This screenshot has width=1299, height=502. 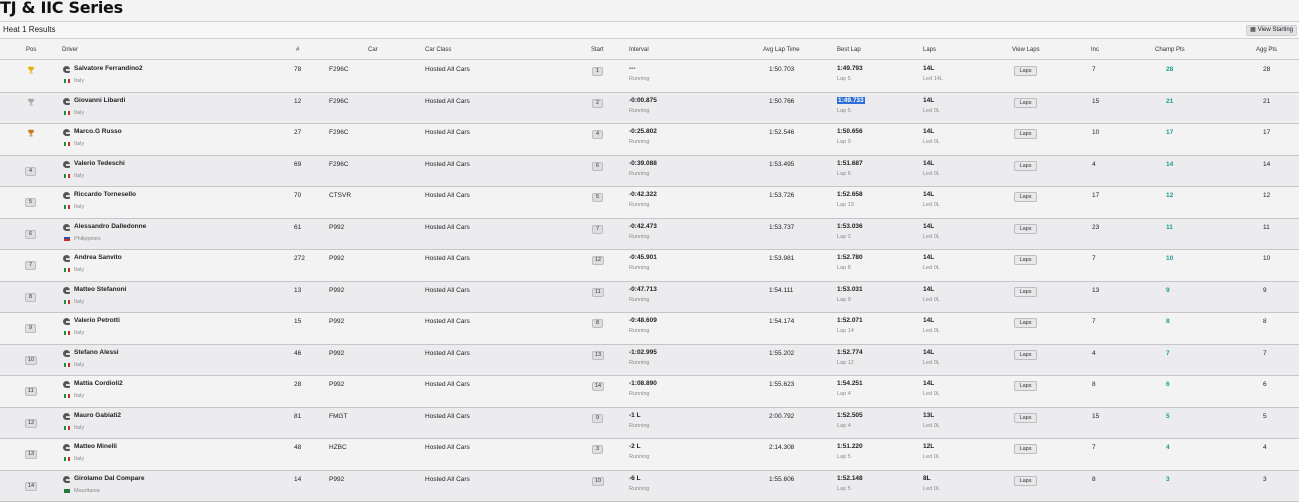 I want to click on driver-name: Valerio Tedeschi, so click(x=99, y=163).